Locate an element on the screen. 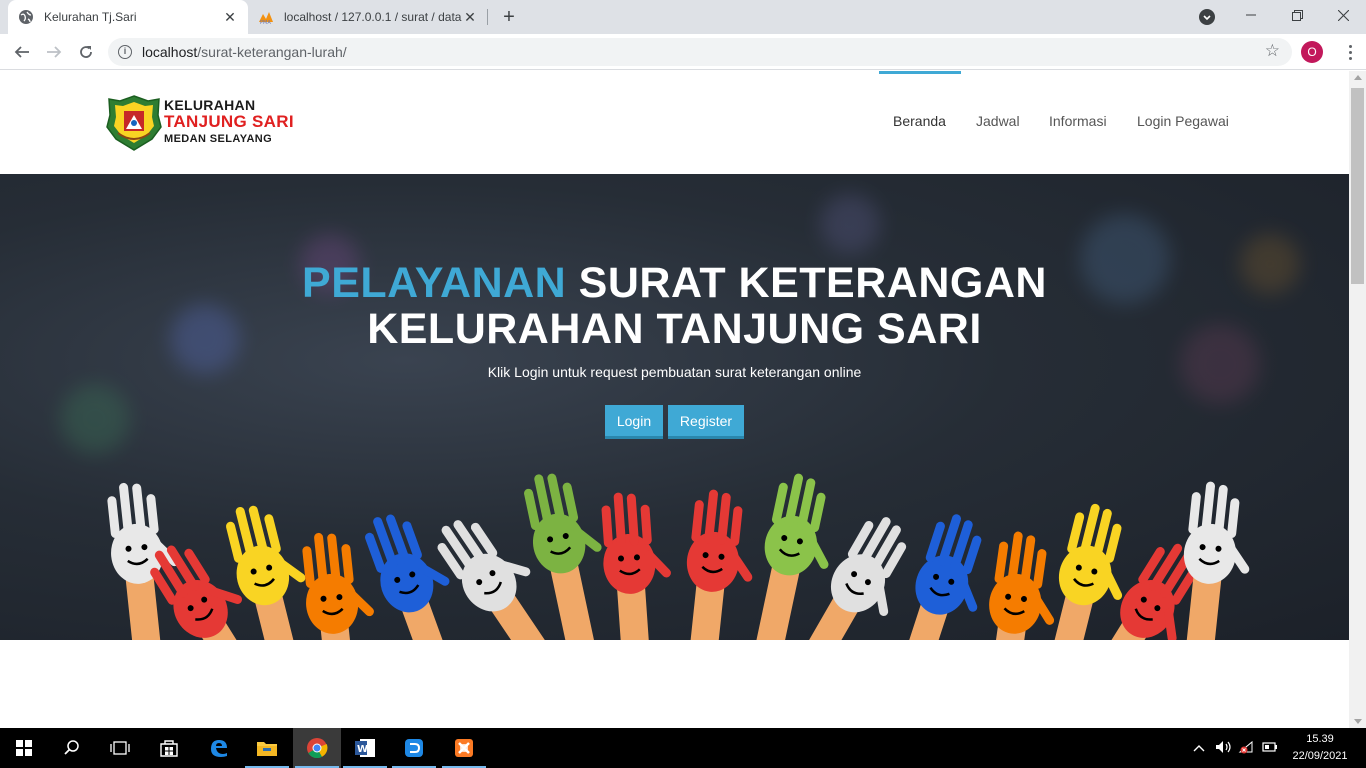 This screenshot has width=1366, height=768. nav-item-login-pegawai: Login Pegawai is located at coordinates (1183, 121).